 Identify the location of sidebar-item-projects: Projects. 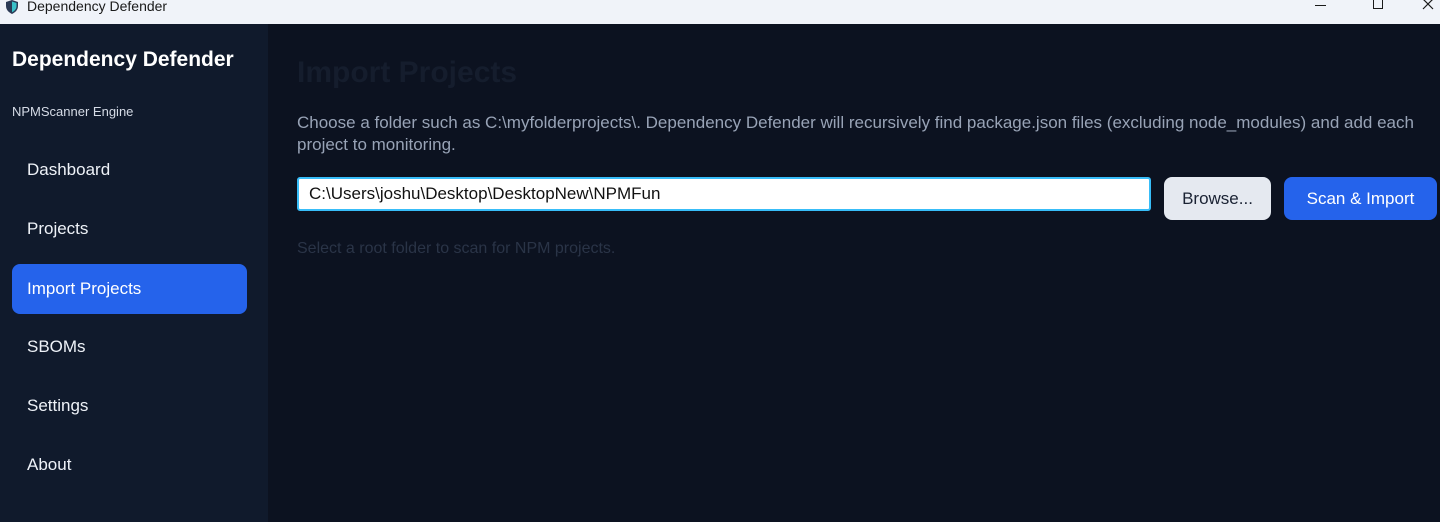
(129, 229).